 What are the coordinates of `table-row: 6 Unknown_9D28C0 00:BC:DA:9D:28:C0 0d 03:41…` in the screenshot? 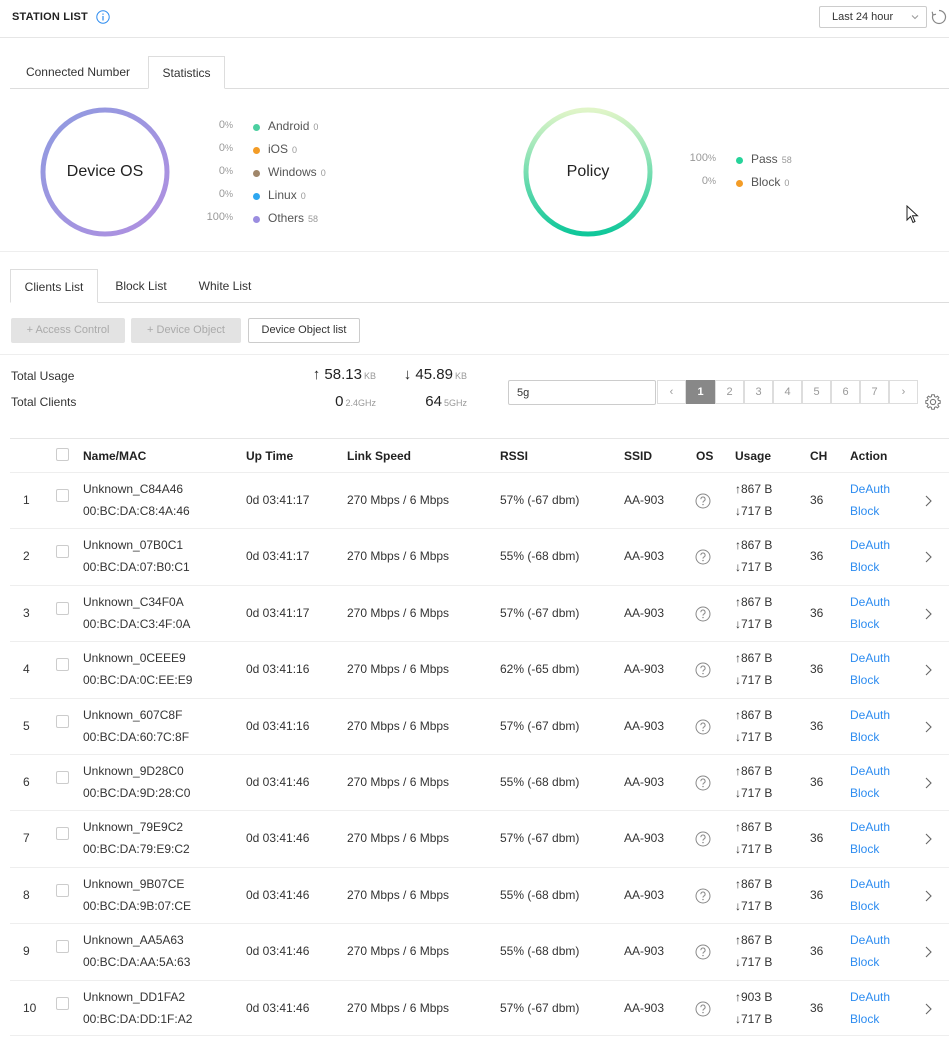 It's located at (479, 781).